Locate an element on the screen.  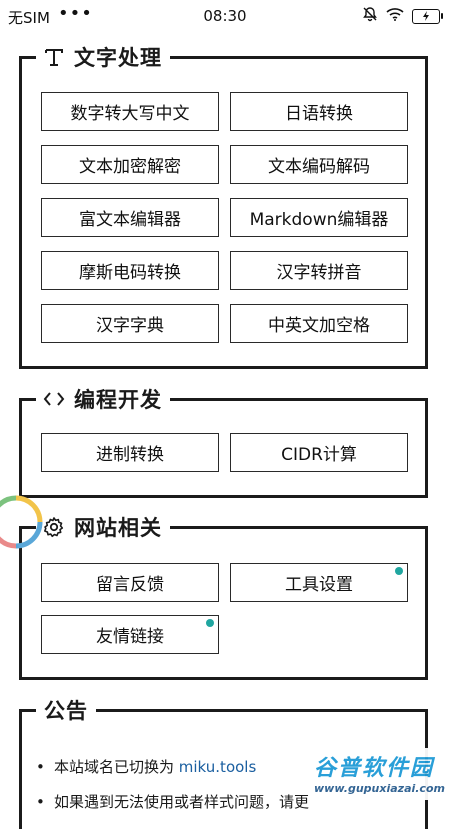
domain-link: miku.tools is located at coordinates (218, 767).